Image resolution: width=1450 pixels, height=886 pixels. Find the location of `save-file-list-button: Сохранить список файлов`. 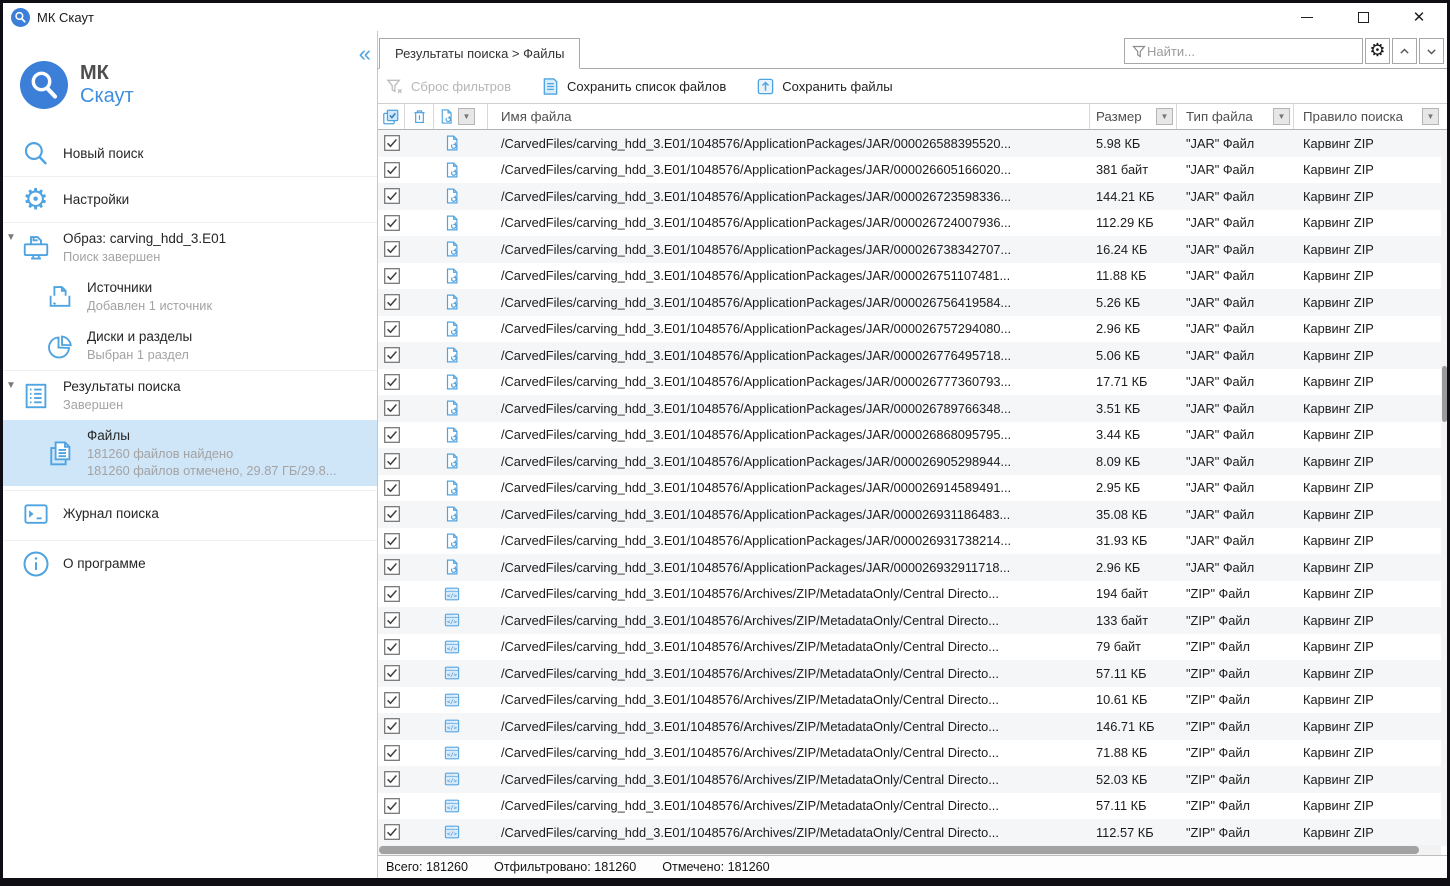

save-file-list-button: Сохранить список файлов is located at coordinates (633, 86).